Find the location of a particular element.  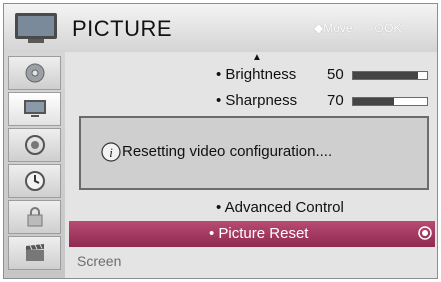

sidebar-item-time is located at coordinates (34, 181).